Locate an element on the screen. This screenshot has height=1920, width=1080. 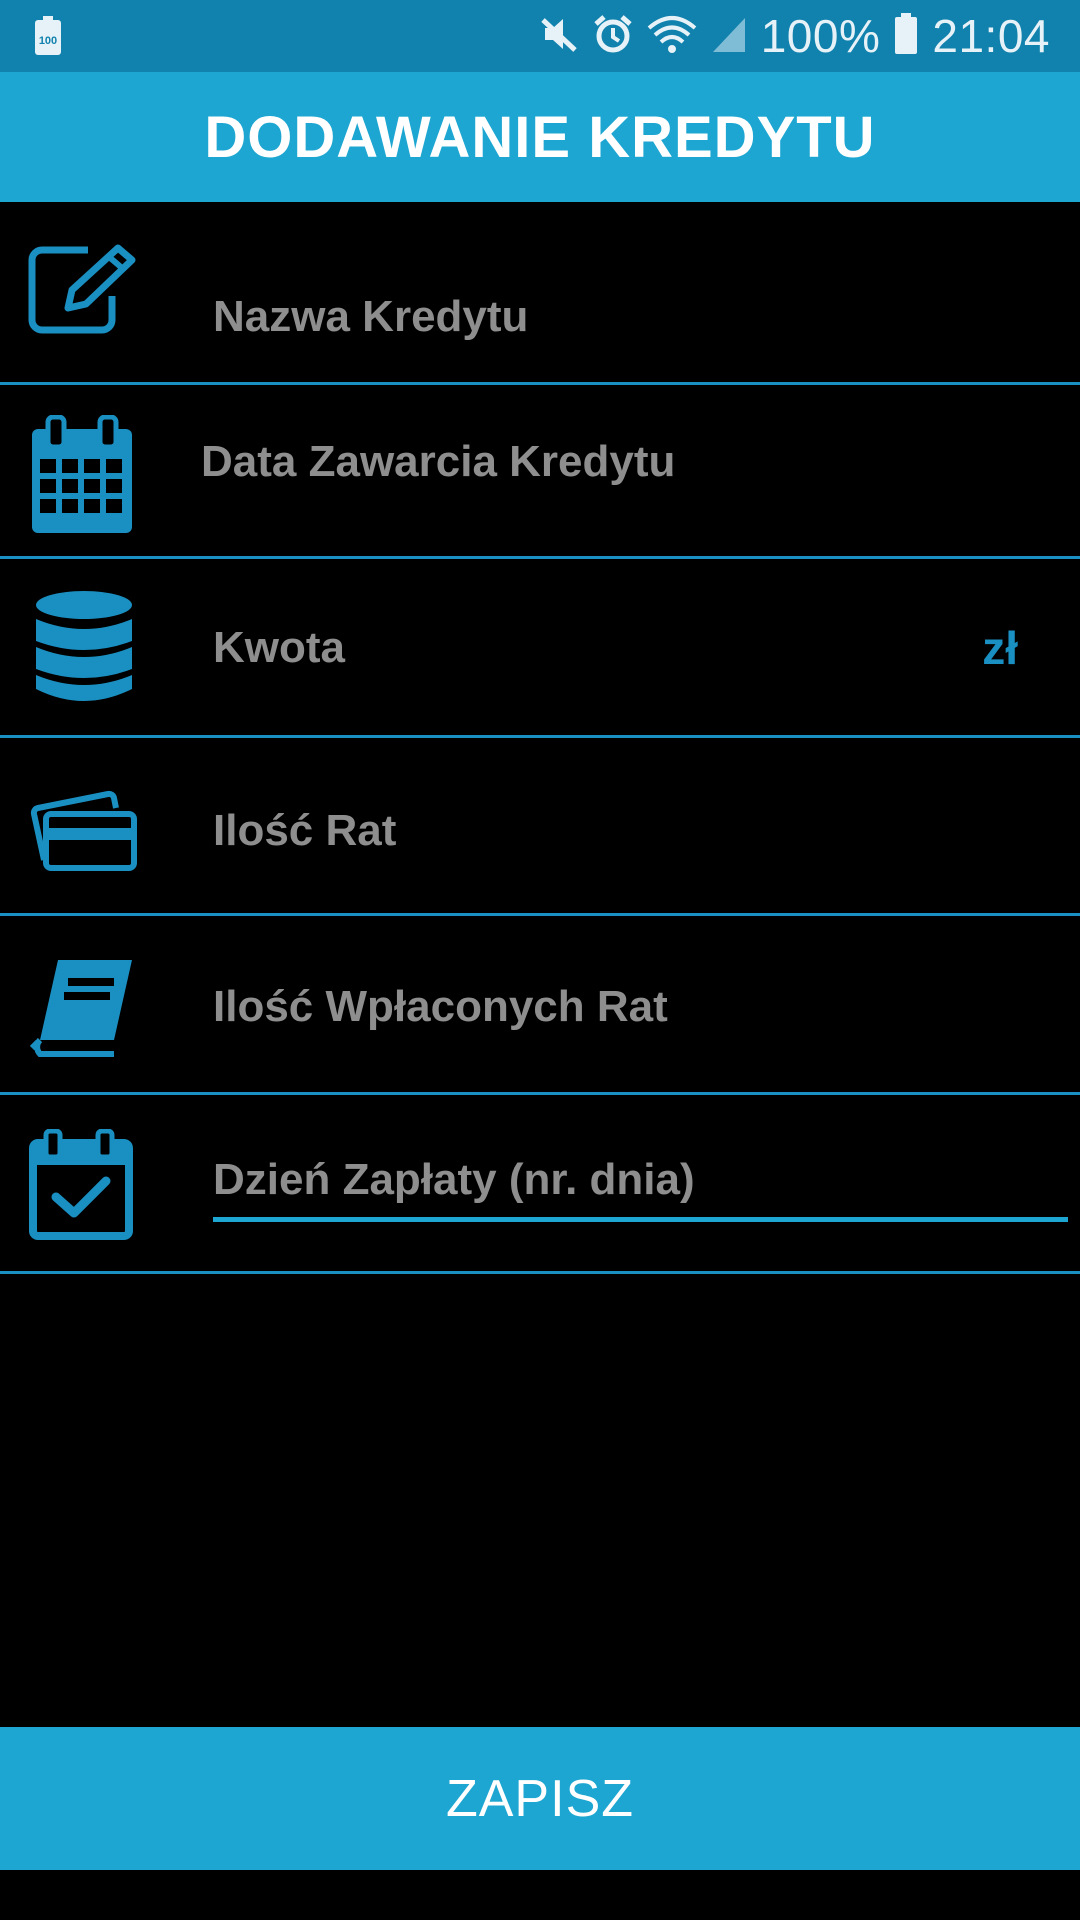
svg-text: 100 is located at coordinates (48, 41).